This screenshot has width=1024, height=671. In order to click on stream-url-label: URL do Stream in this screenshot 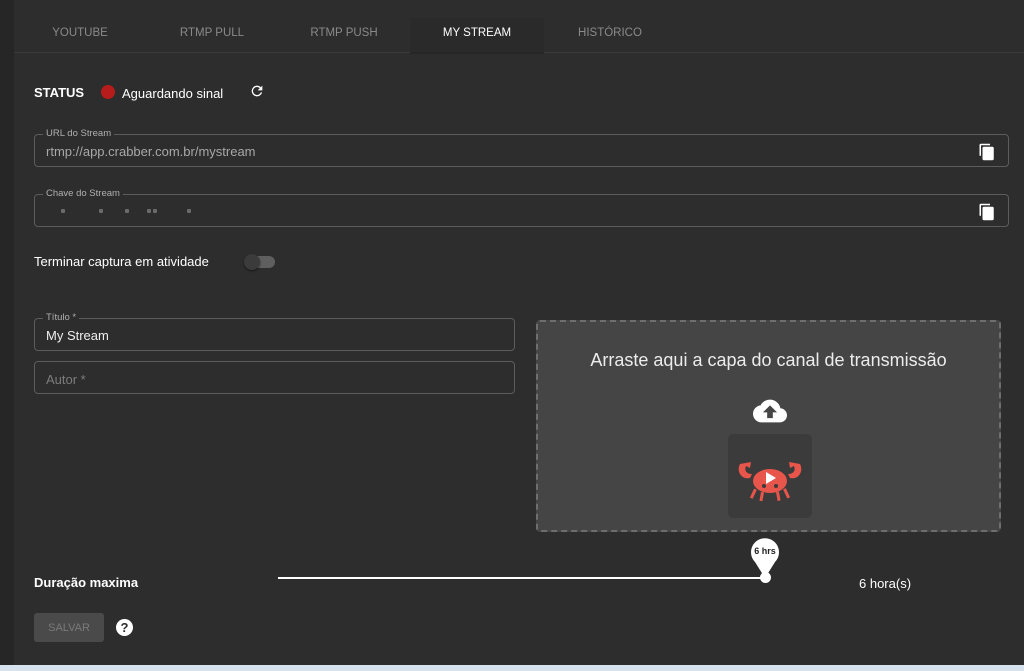, I will do `click(79, 134)`.